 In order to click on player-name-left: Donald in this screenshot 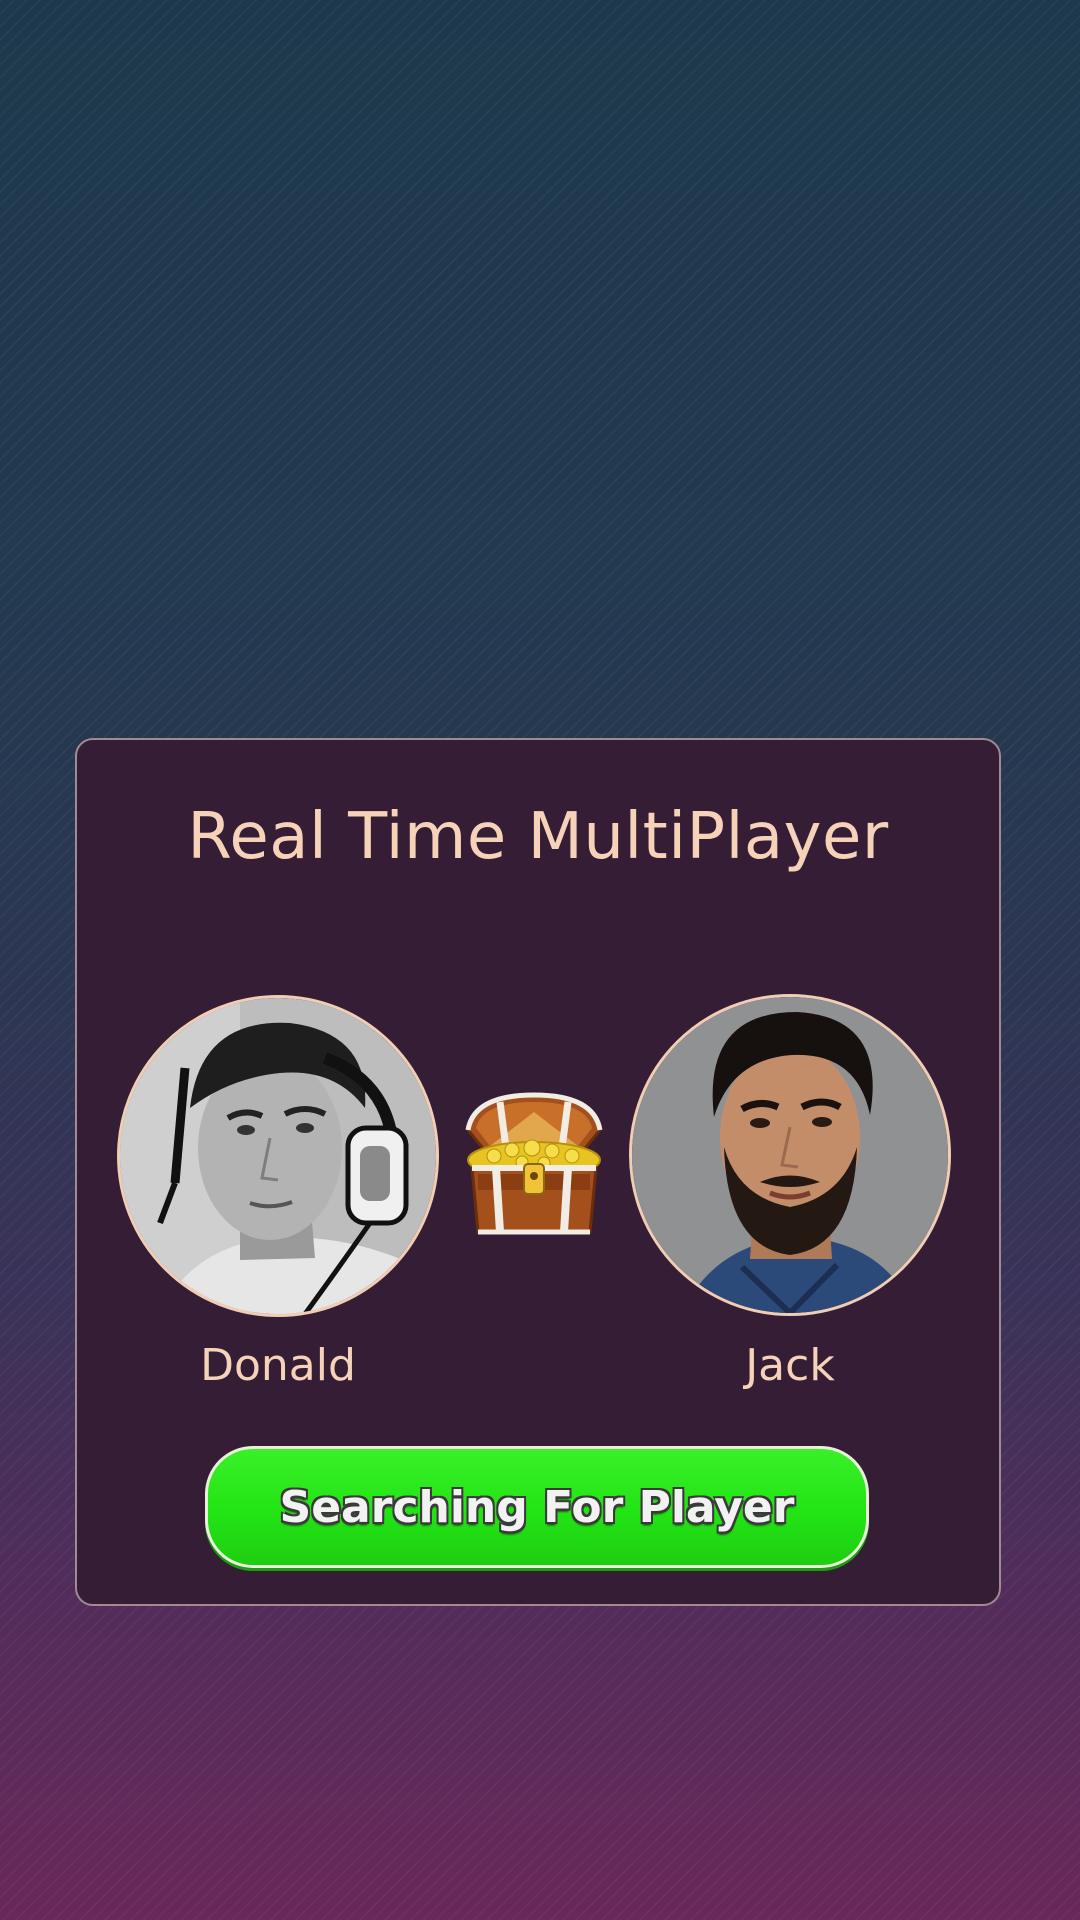, I will do `click(278, 1365)`.